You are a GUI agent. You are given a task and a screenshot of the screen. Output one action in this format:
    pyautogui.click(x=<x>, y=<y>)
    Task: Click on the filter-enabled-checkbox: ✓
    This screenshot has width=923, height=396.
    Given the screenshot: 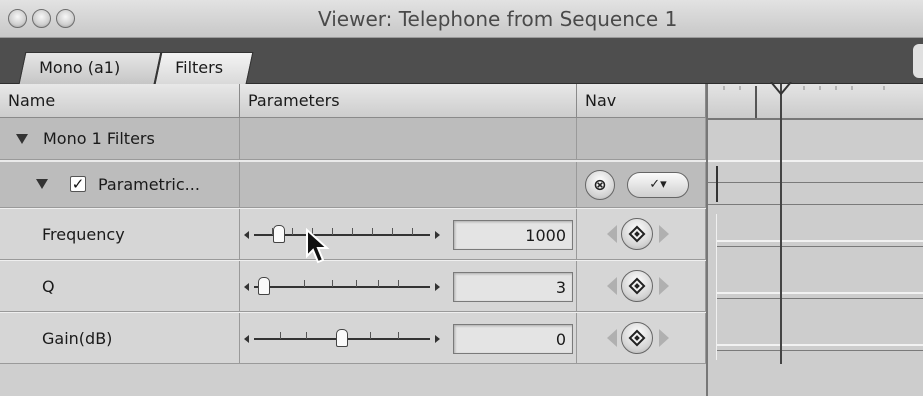 What is the action you would take?
    pyautogui.click(x=78, y=184)
    